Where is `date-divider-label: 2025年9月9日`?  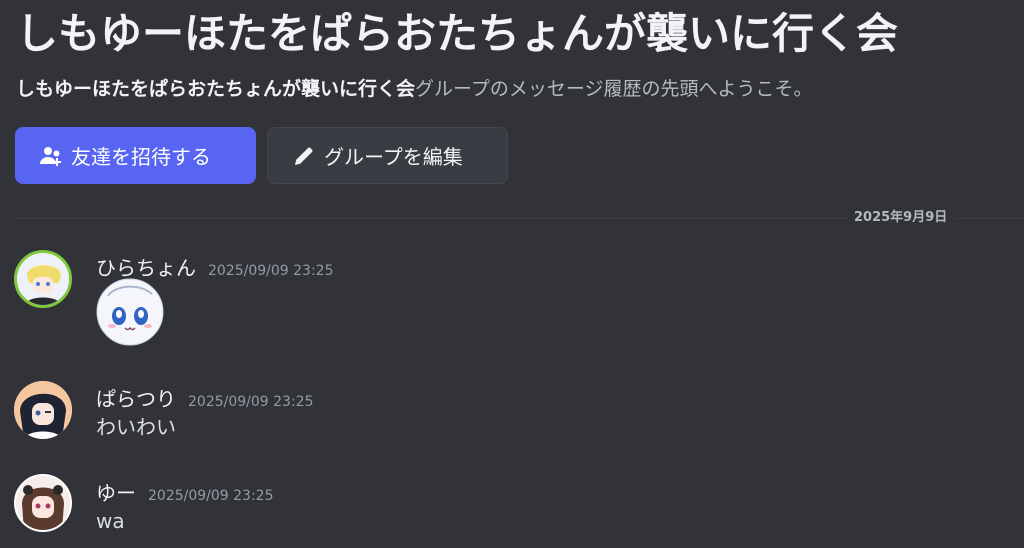
date-divider-label: 2025年9月9日 is located at coordinates (901, 218).